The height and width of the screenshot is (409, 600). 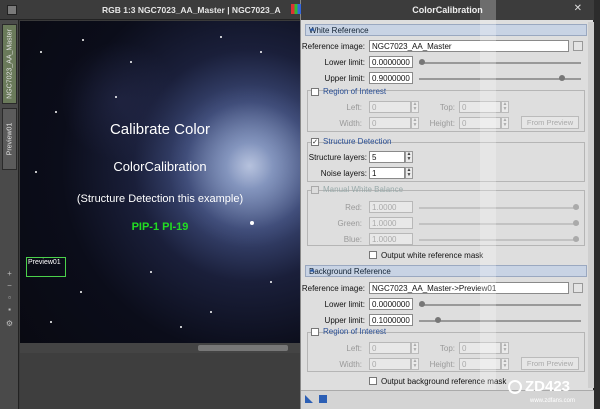 I want to click on white-roi-checkbox, so click(x=315, y=92).